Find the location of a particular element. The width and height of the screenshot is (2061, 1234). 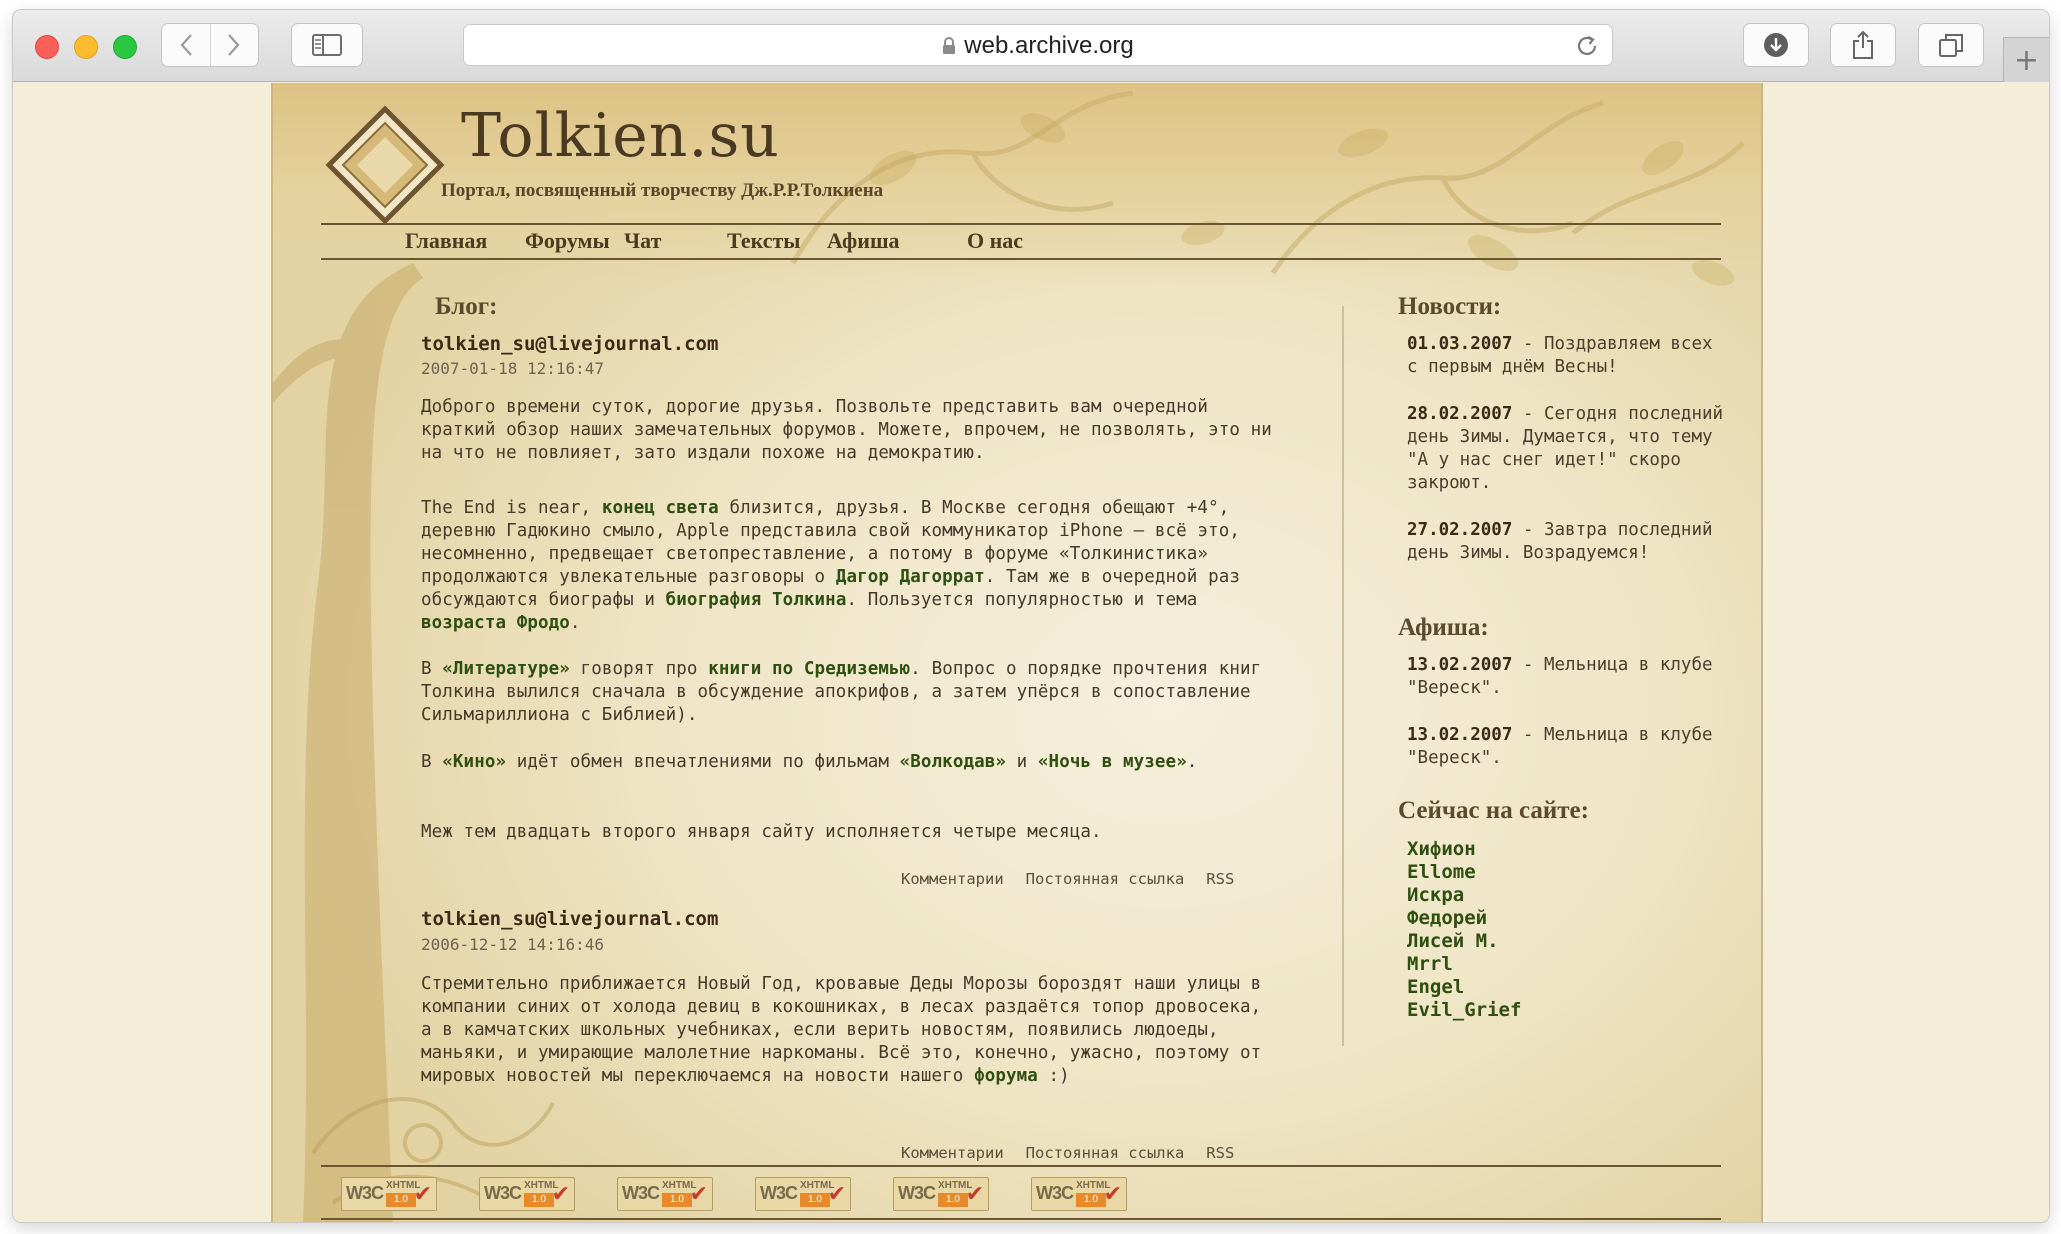

link-cinema-forum: «Кино» is located at coordinates (474, 762).